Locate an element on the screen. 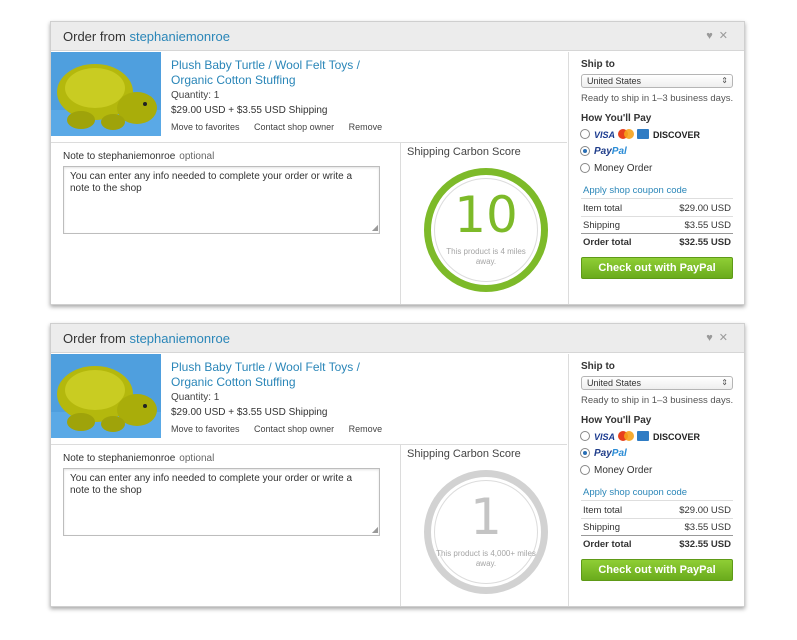  amex-icon is located at coordinates (643, 436).